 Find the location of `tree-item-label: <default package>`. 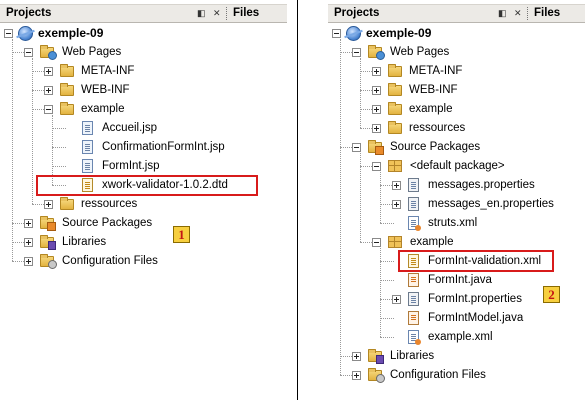

tree-item-label: <default package> is located at coordinates (457, 166).